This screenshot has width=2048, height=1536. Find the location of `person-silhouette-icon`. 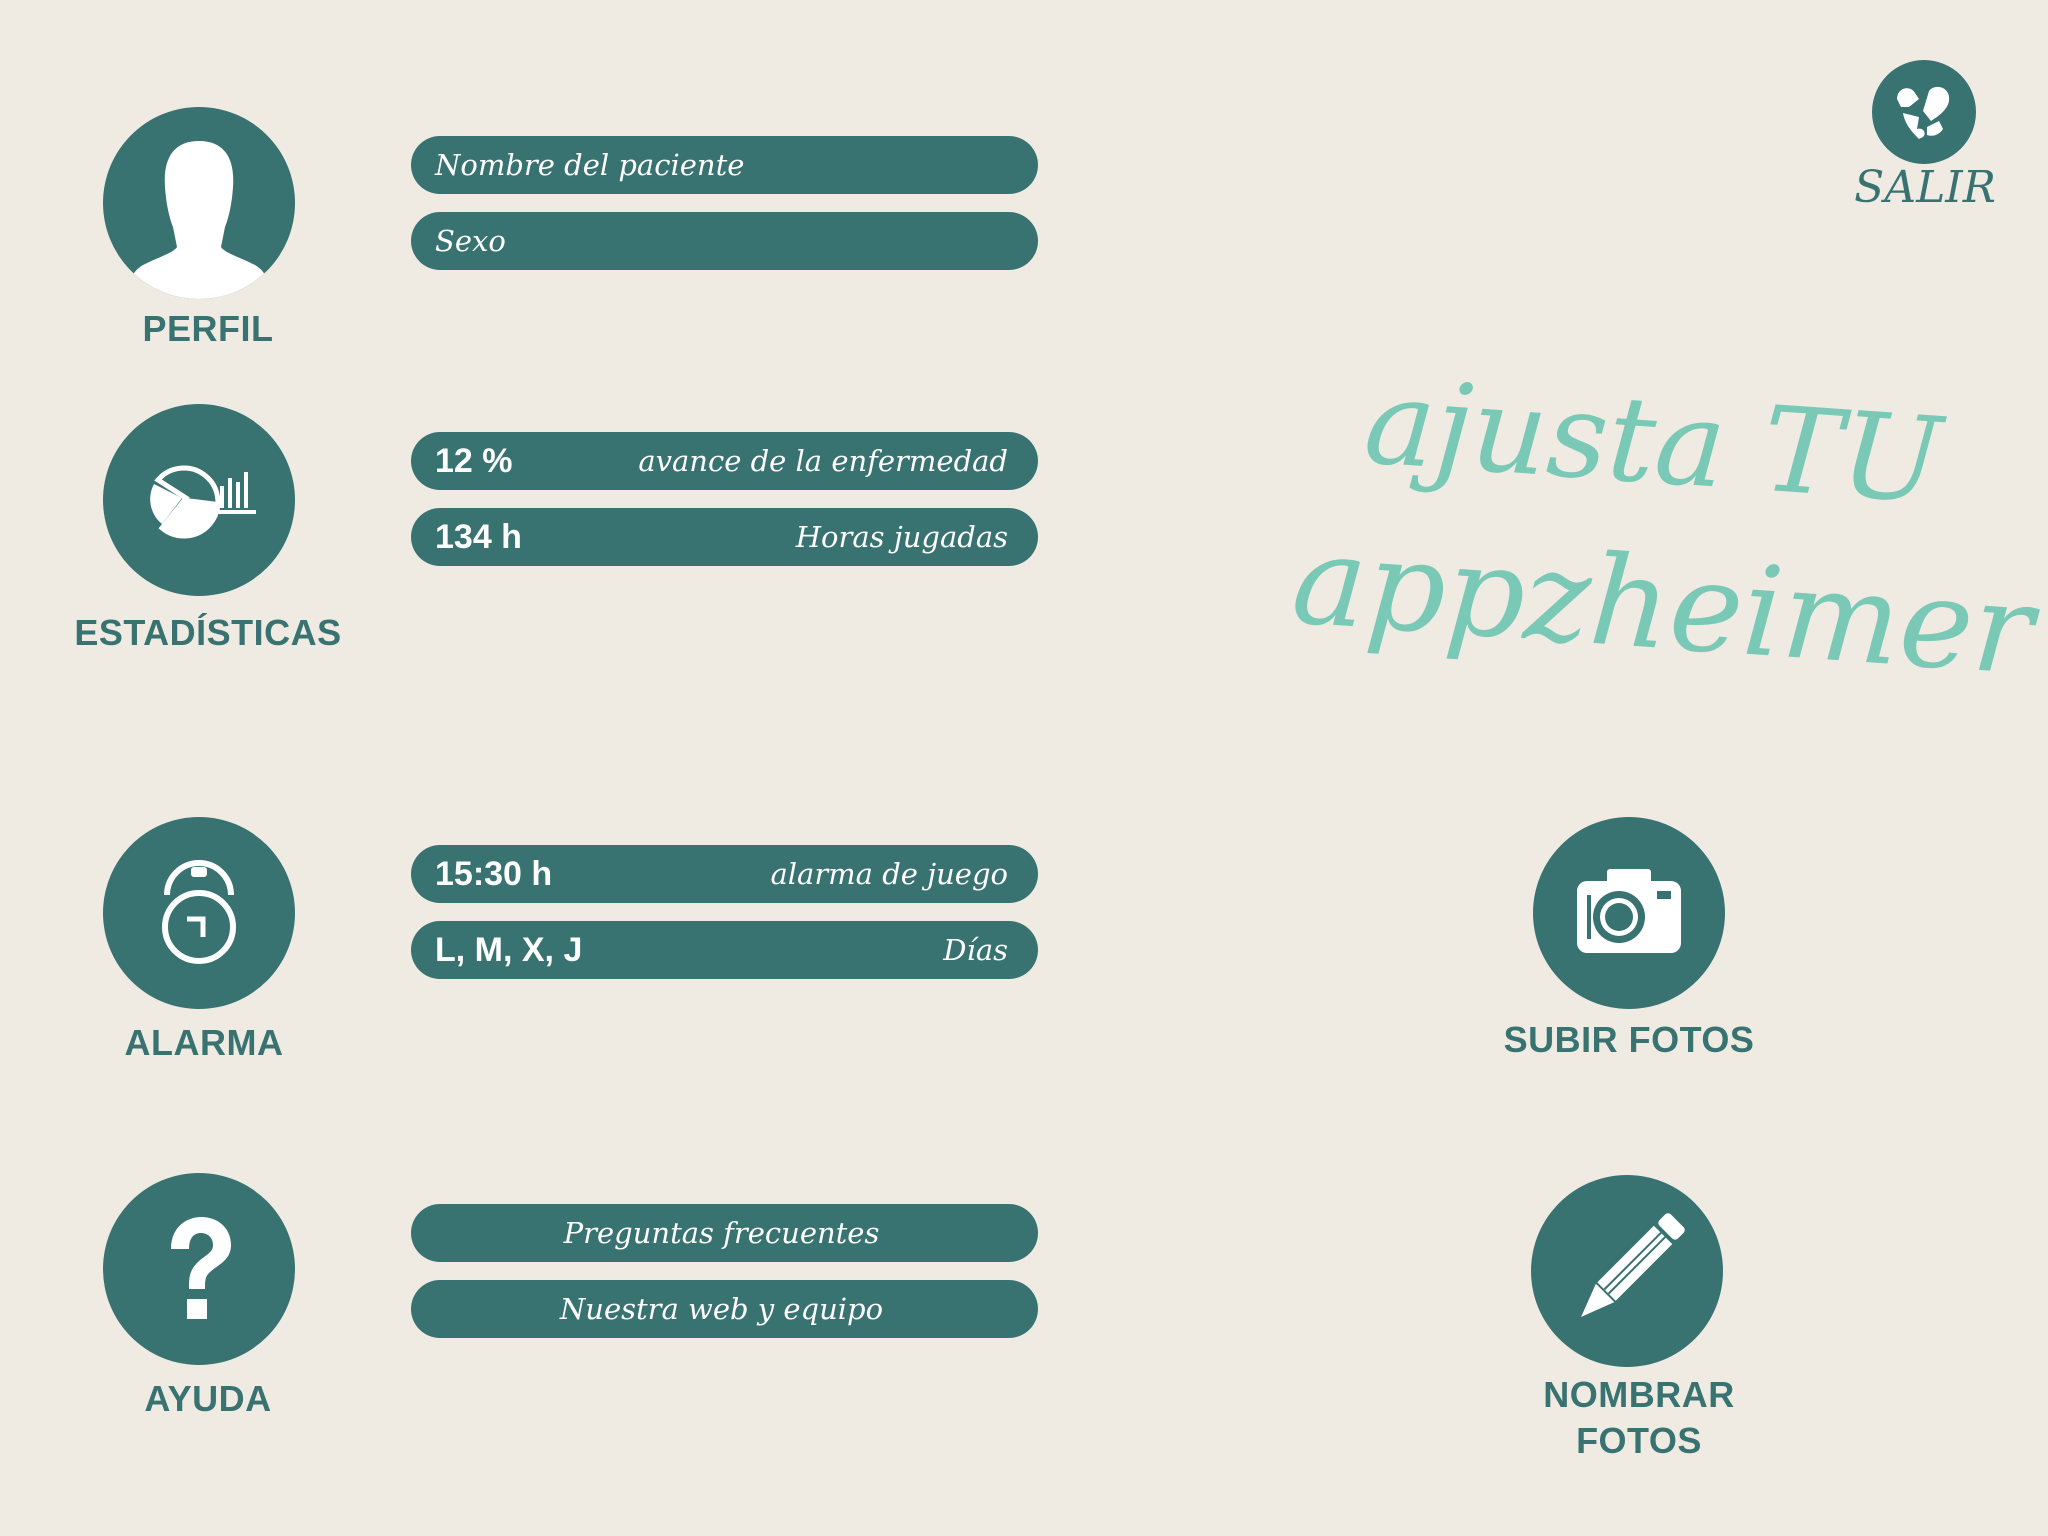

person-silhouette-icon is located at coordinates (199, 220).